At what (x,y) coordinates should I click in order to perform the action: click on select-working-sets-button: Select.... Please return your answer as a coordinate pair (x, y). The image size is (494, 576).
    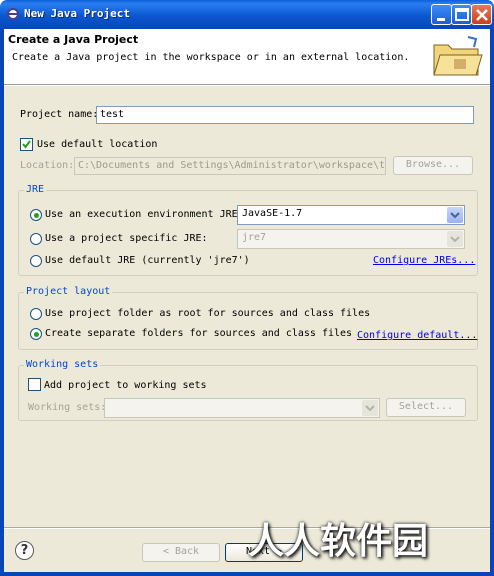
    Looking at the image, I should click on (426, 407).